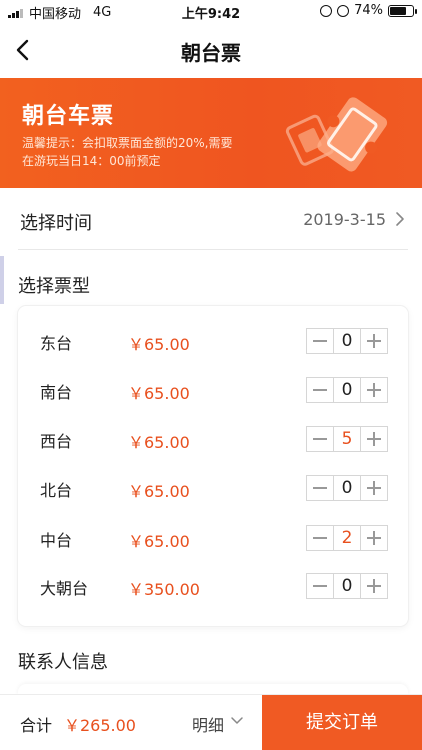 This screenshot has width=422, height=750. I want to click on bottom-bar: 合计 ￥265.00 明细 提交订单, so click(211, 722).